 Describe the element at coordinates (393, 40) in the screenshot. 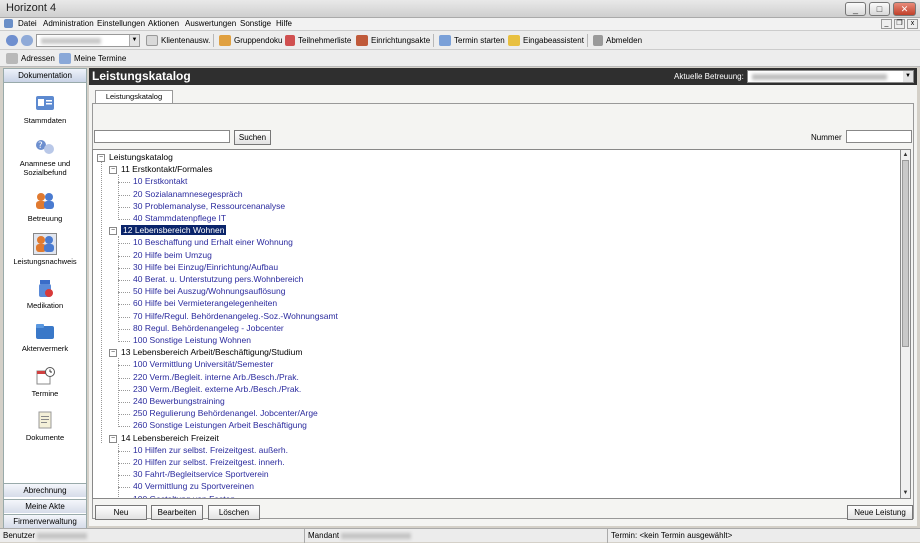

I see `einrichtungsakte-button: Einrichtungsakte` at that location.